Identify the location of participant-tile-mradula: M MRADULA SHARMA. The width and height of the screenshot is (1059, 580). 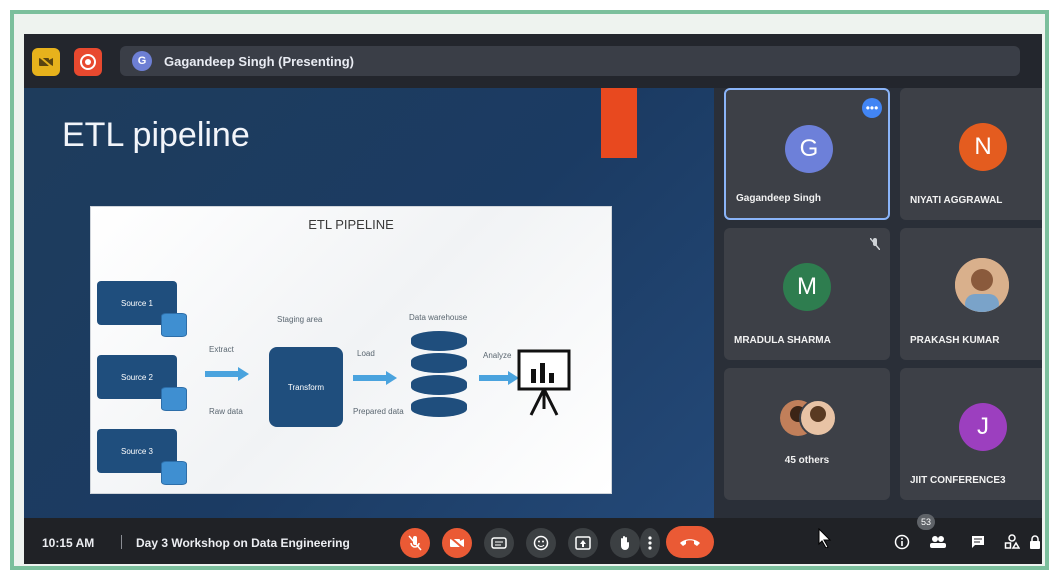
(807, 294).